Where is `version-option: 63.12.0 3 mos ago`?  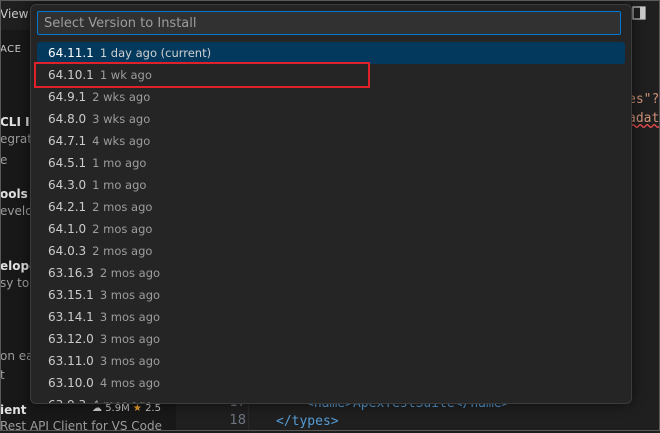
version-option: 63.12.0 3 mos ago is located at coordinates (331, 339).